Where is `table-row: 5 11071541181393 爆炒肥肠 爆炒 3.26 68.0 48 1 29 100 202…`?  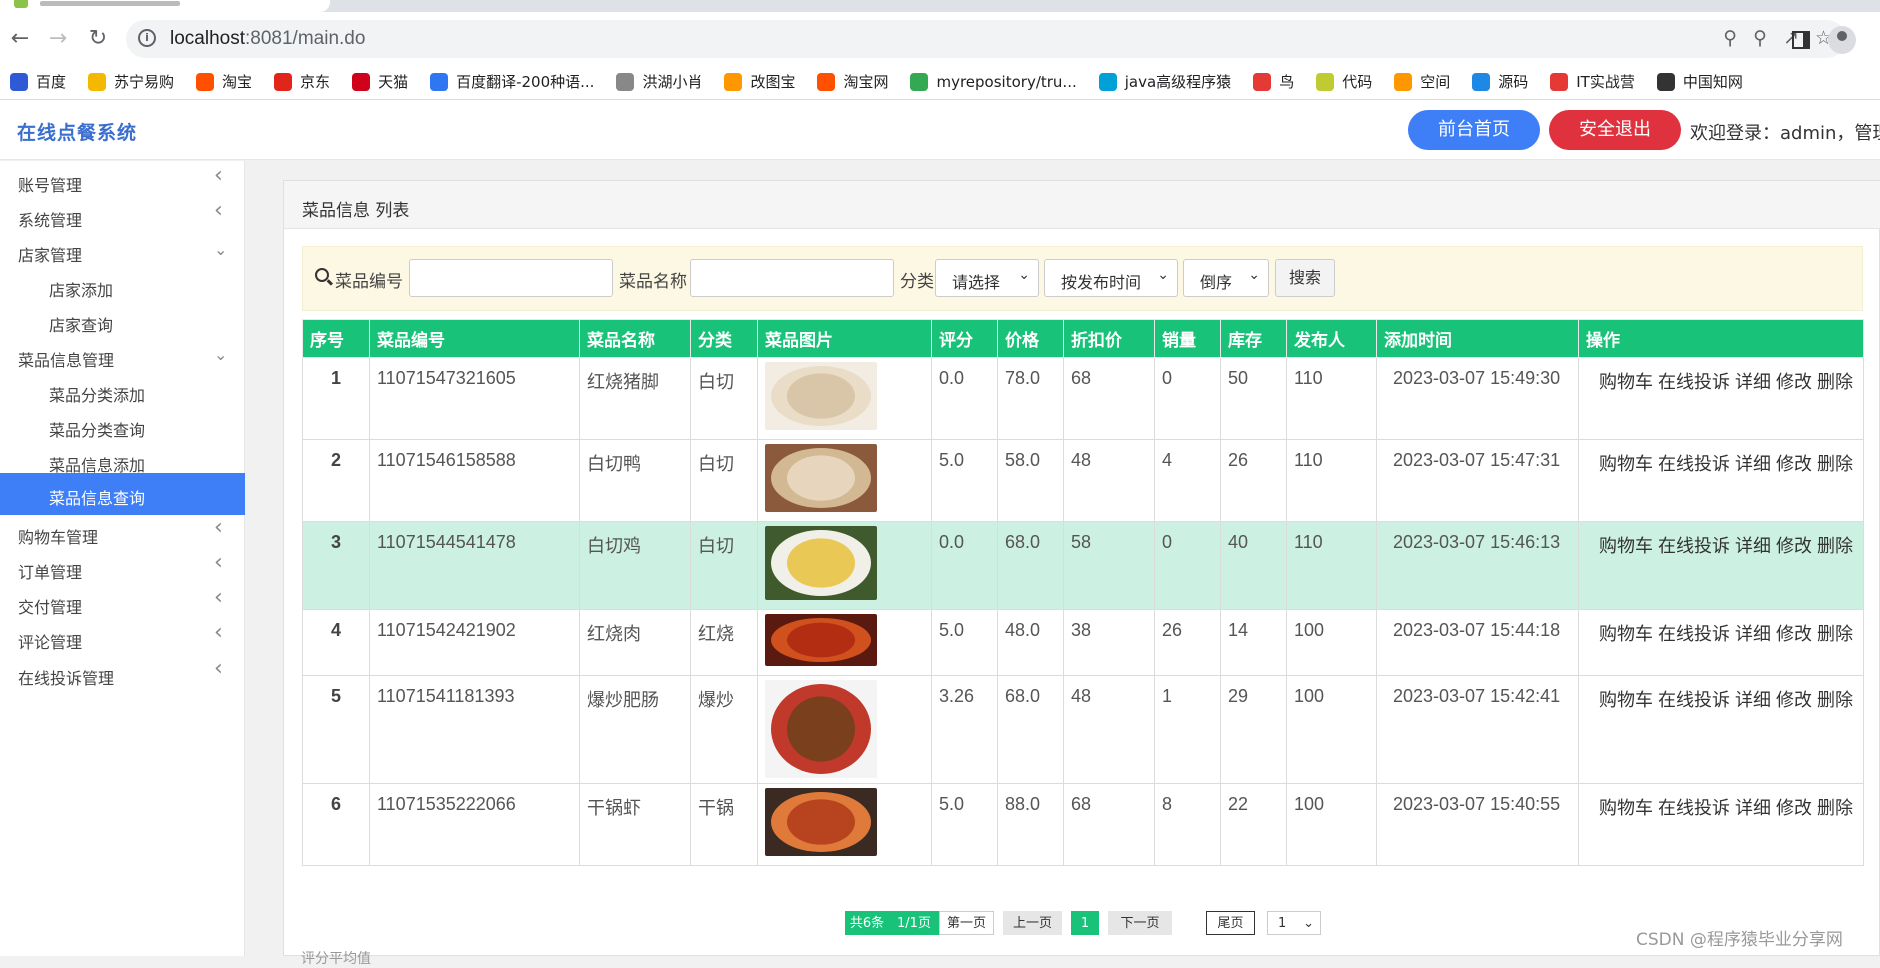 table-row: 5 11071541181393 爆炒肥肠 爆炒 3.26 68.0 48 1 29 100 202… is located at coordinates (1083, 729).